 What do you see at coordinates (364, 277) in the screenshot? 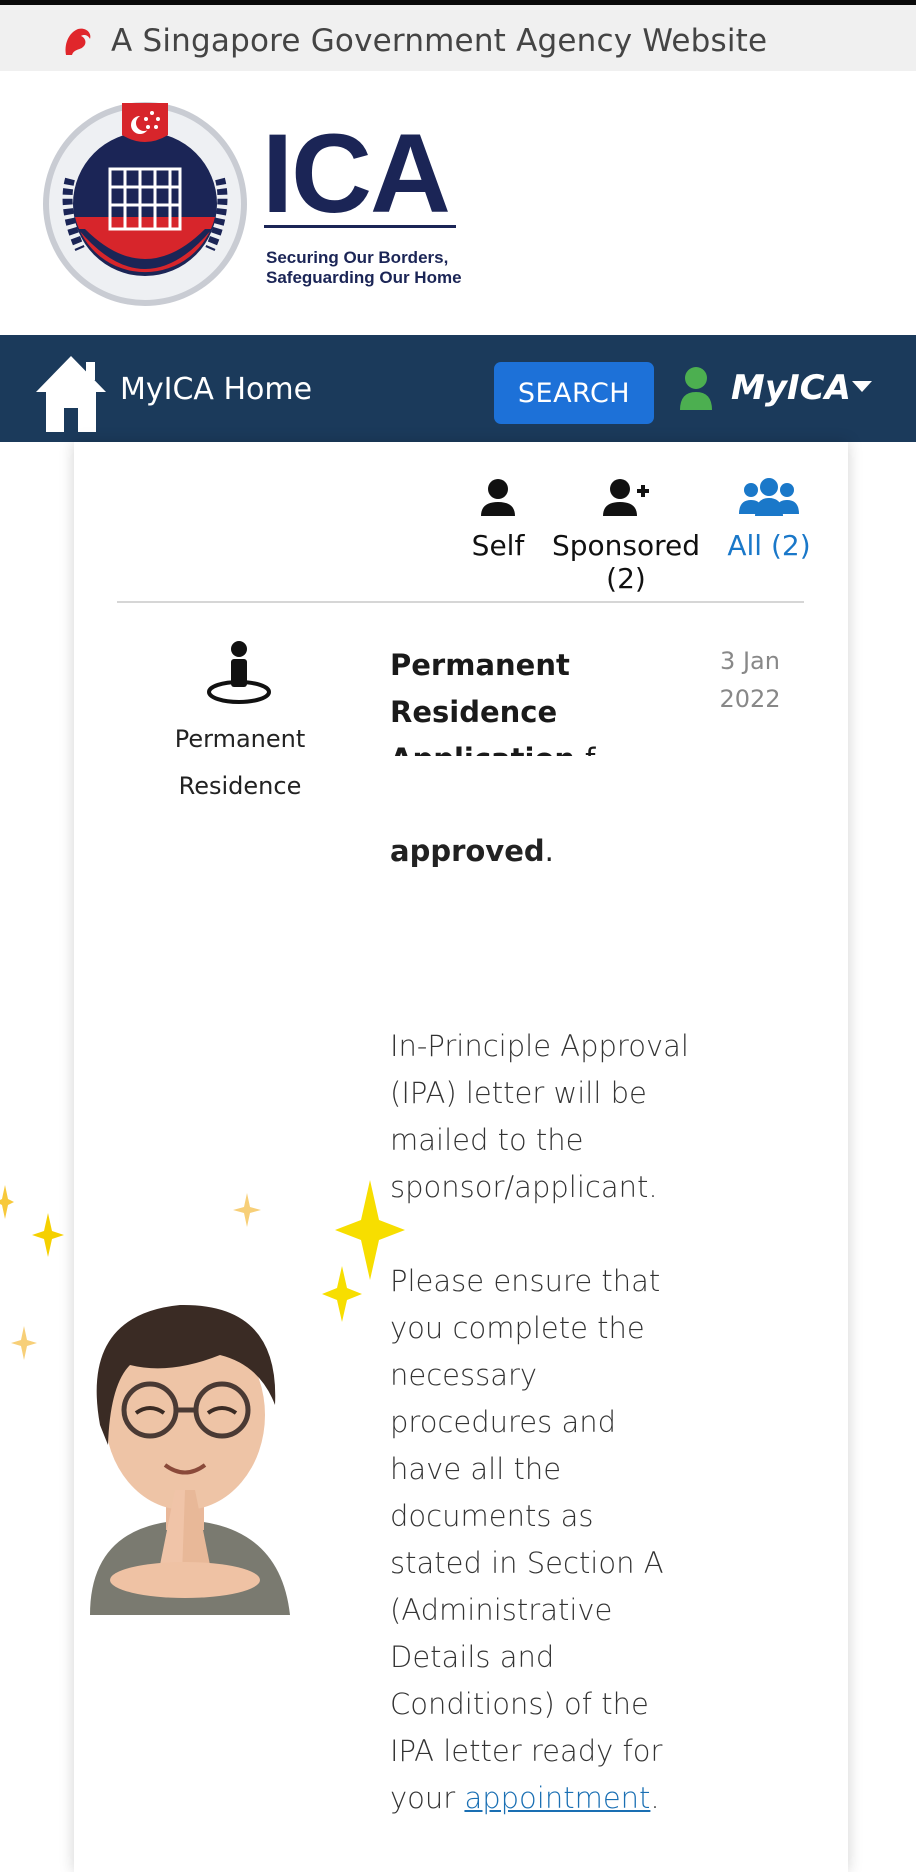
I see `tagline-line-2: Safeguarding Our Home` at bounding box center [364, 277].